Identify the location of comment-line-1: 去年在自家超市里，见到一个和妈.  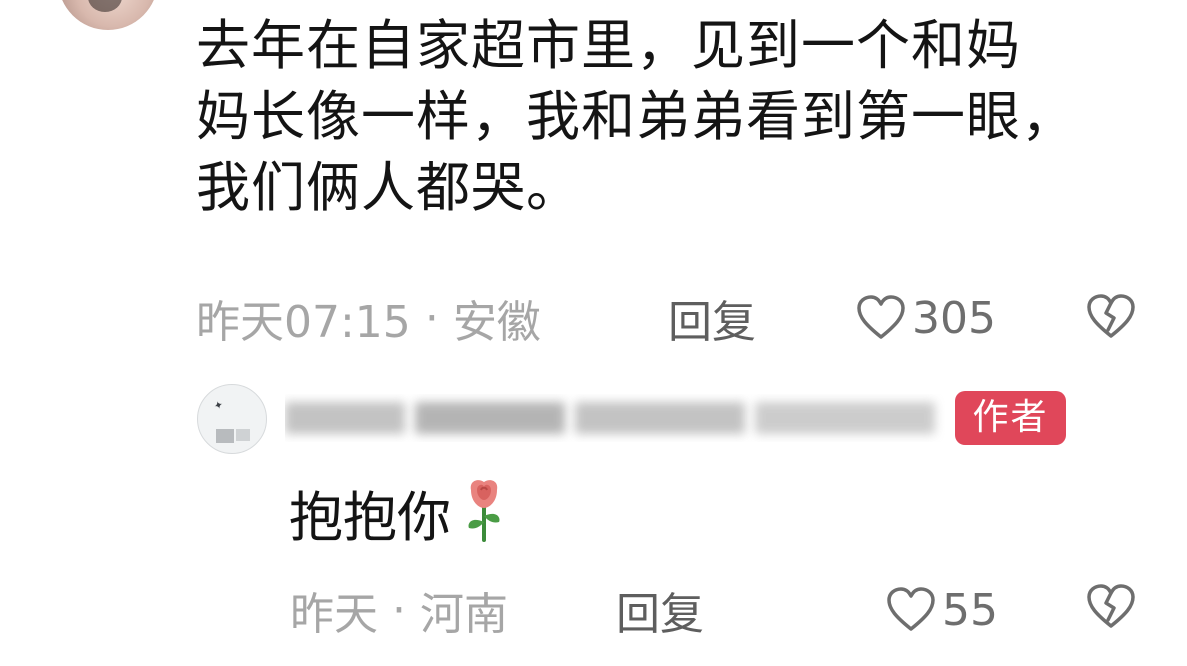
(608, 45).